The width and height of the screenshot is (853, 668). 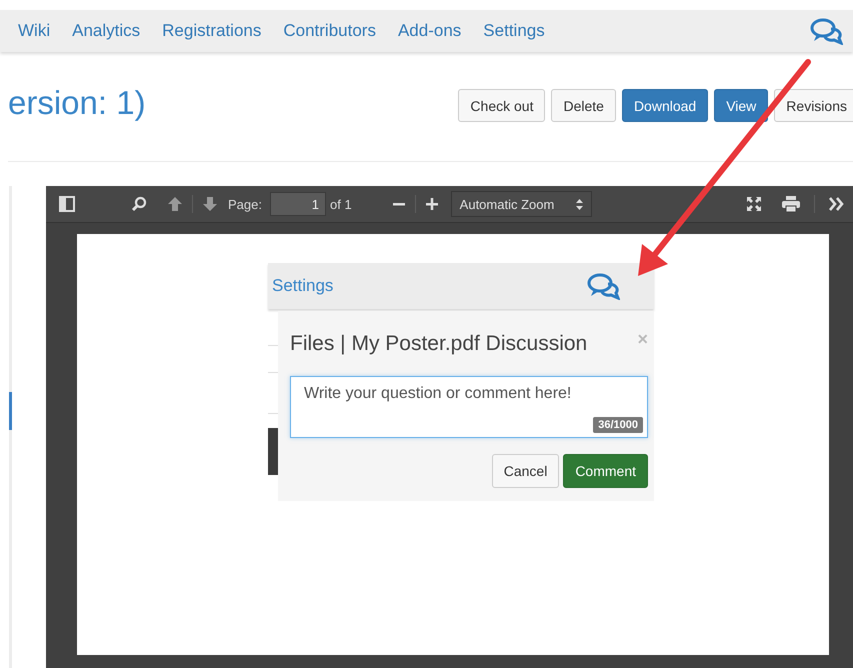 What do you see at coordinates (212, 31) in the screenshot?
I see `nav-link: Registrations` at bounding box center [212, 31].